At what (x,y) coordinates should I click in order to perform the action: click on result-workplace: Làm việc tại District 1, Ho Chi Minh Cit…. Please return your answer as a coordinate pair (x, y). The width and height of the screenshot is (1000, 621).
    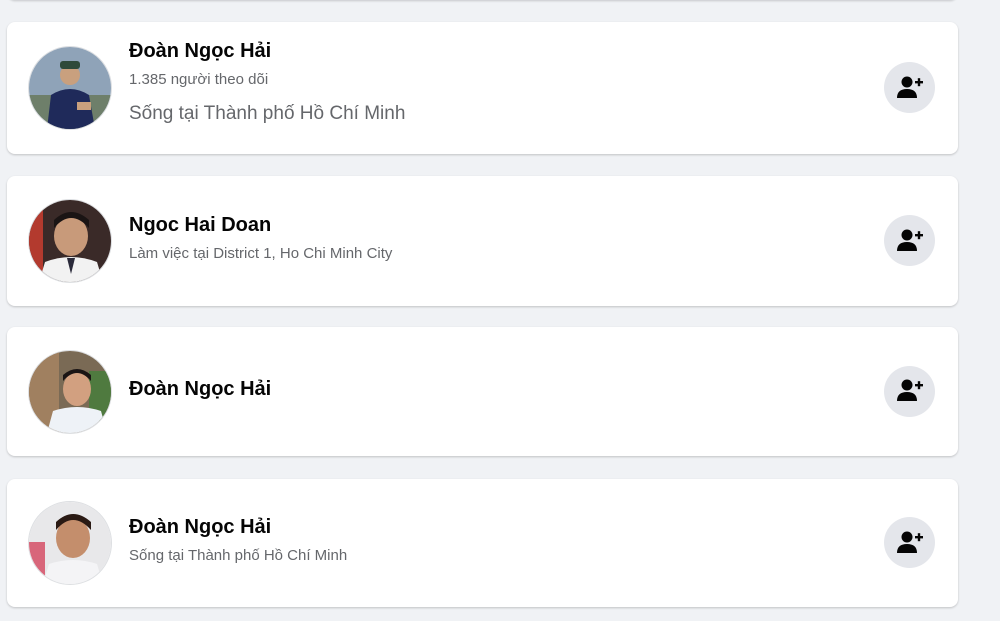
    Looking at the image, I should click on (261, 253).